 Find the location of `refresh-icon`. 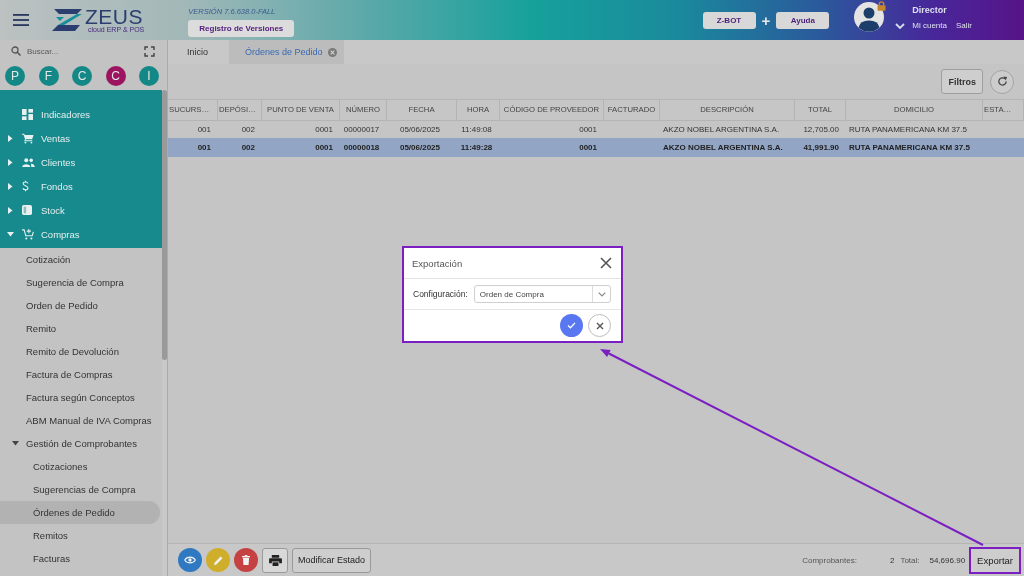

refresh-icon is located at coordinates (1002, 81).